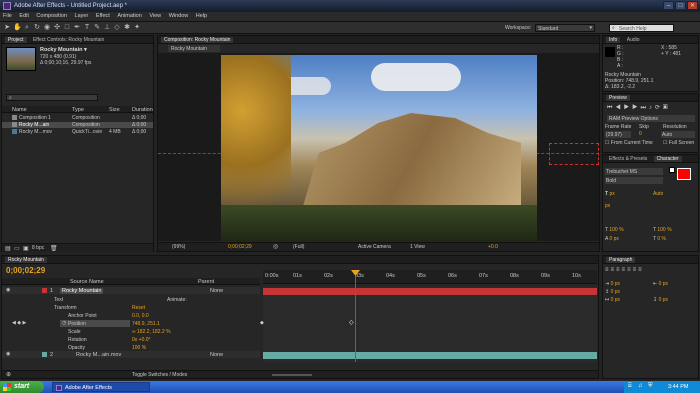 The image size is (700, 393). Describe the element at coordinates (613, 40) in the screenshot. I see `tab-info: Info` at that location.